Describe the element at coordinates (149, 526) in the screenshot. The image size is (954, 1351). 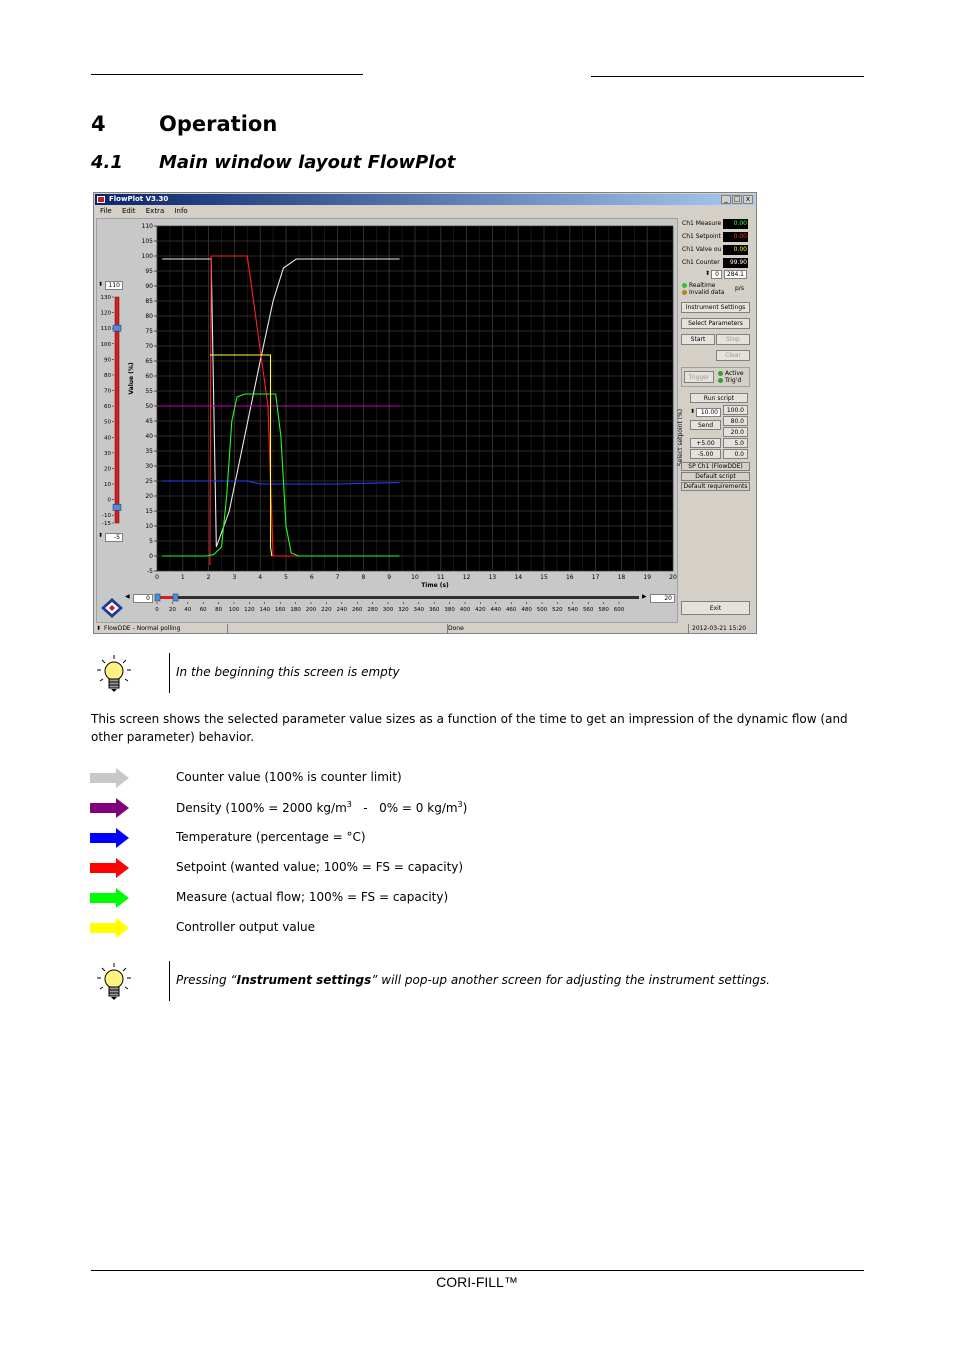
I see `y-tick-label: 10` at that location.